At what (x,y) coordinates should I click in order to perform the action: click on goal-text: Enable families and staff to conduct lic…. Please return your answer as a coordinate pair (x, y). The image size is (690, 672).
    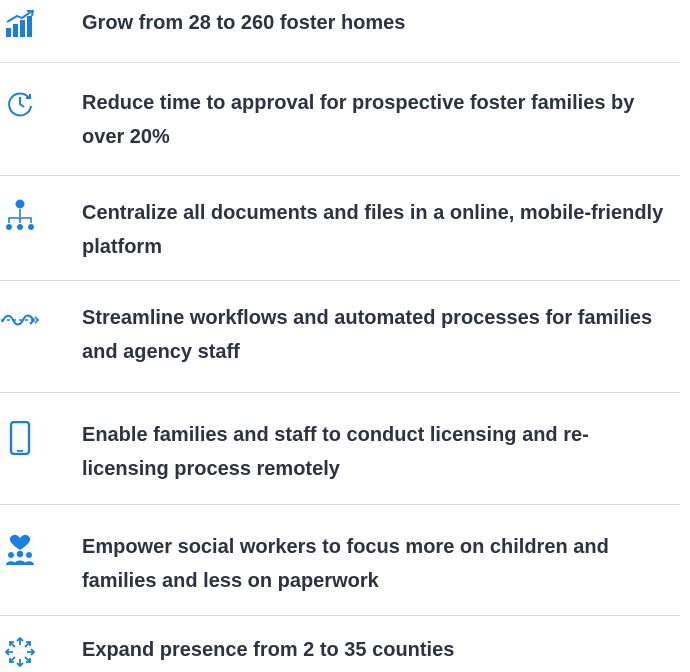
    Looking at the image, I should click on (335, 452).